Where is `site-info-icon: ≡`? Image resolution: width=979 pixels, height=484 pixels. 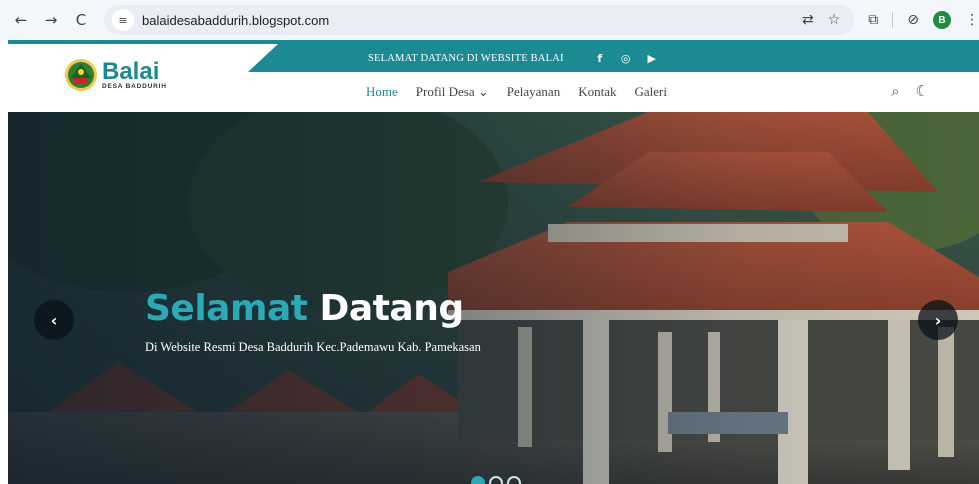 site-info-icon: ≡ is located at coordinates (123, 20).